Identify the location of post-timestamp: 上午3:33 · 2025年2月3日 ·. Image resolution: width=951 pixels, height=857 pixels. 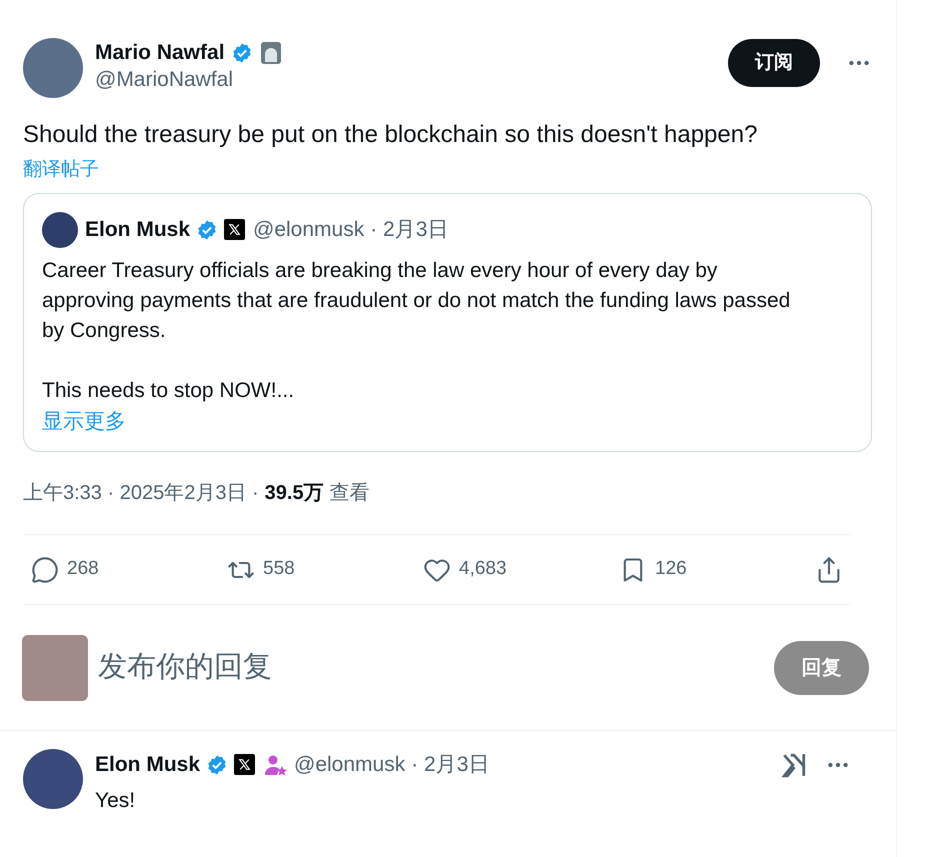
(141, 493).